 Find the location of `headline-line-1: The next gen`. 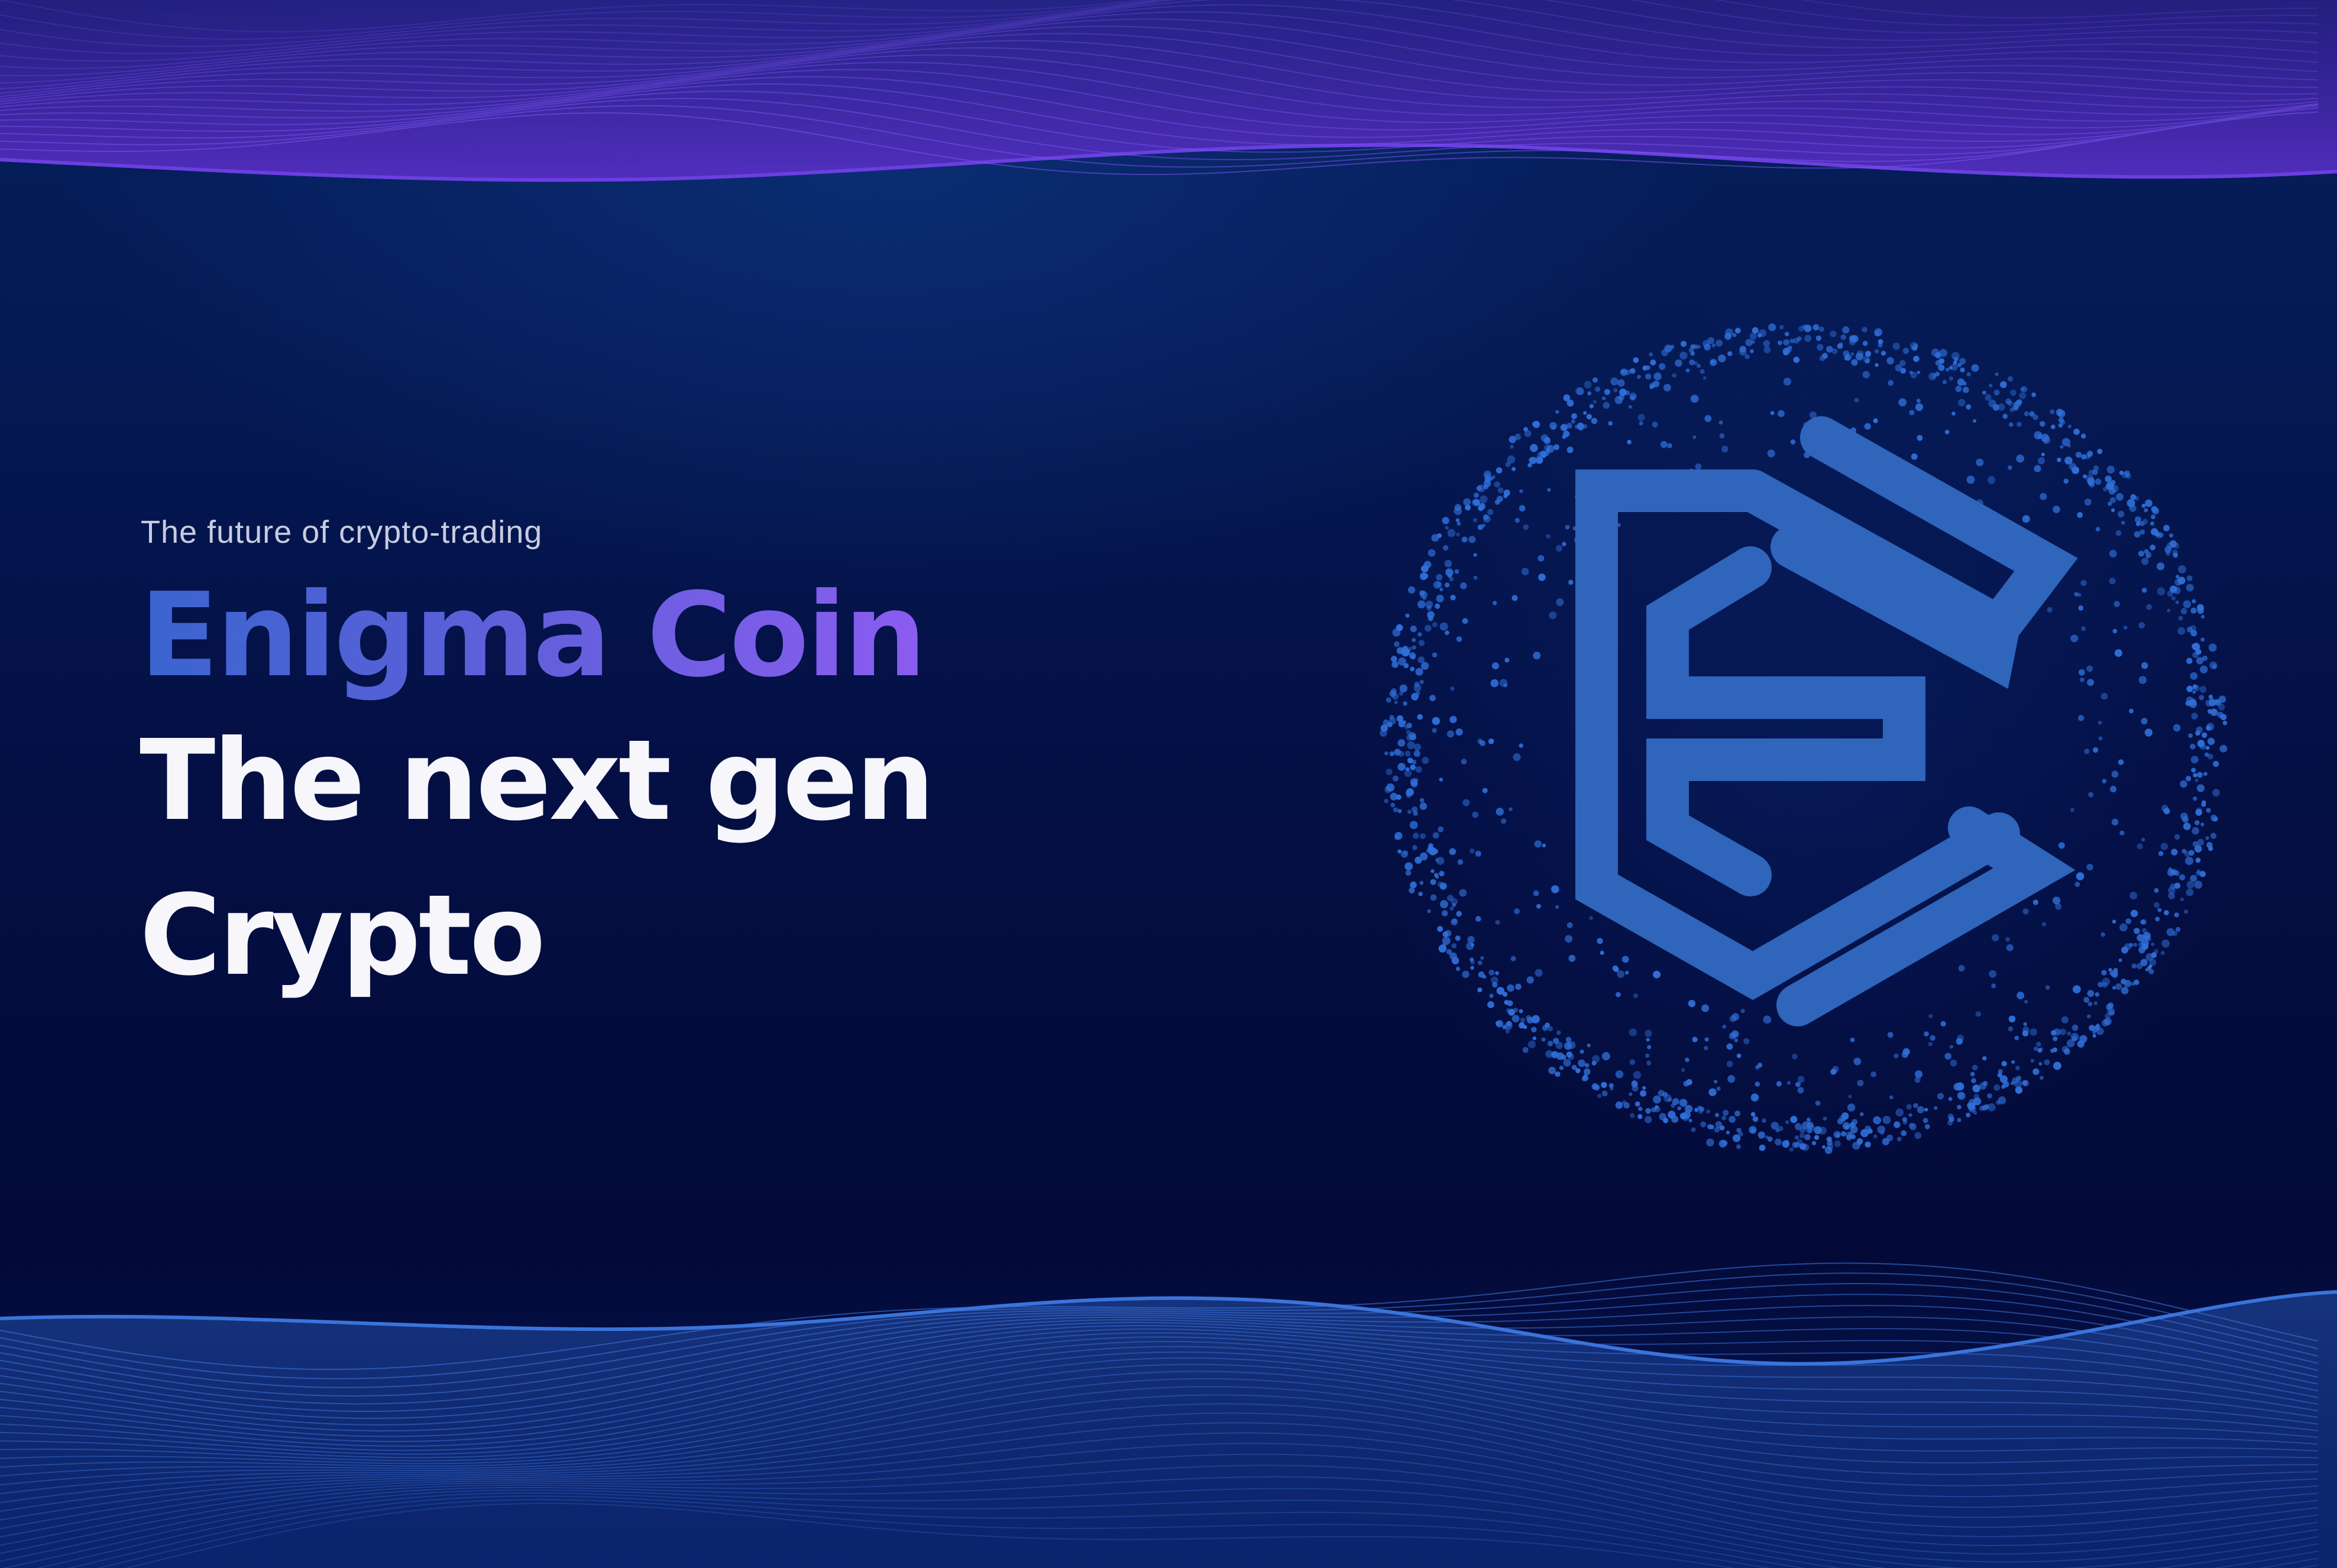

headline-line-1: The next gen is located at coordinates (537, 780).